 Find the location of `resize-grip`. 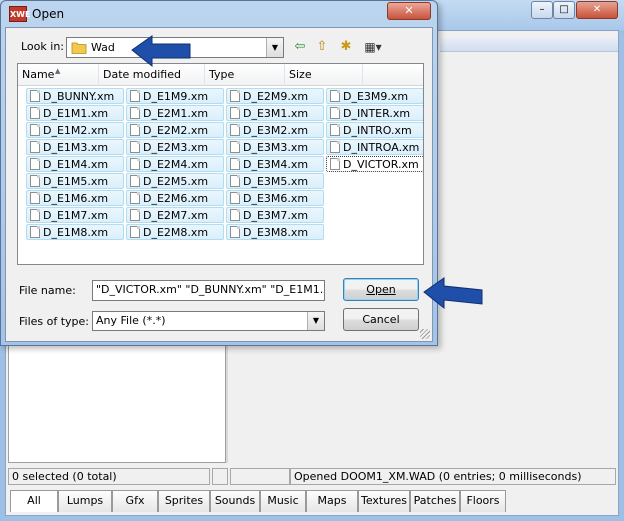

resize-grip is located at coordinates (425, 334).